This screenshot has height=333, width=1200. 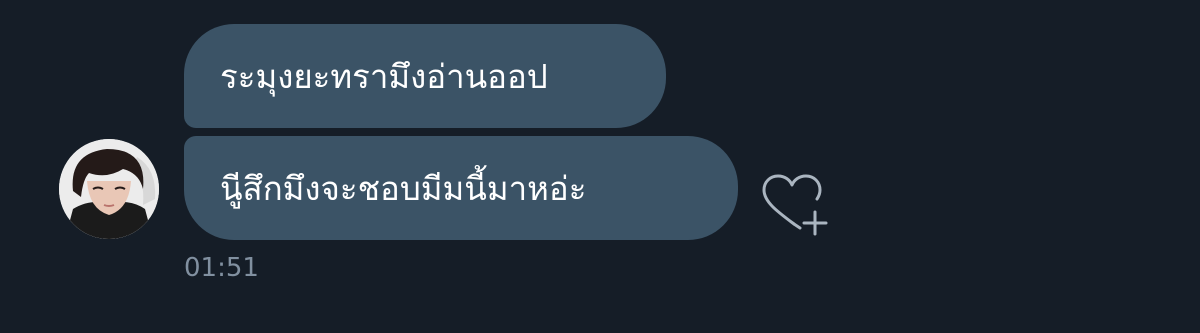 I want to click on message-bubble: ระมุงยะทรามึงอ่านออป, so click(x=425, y=76).